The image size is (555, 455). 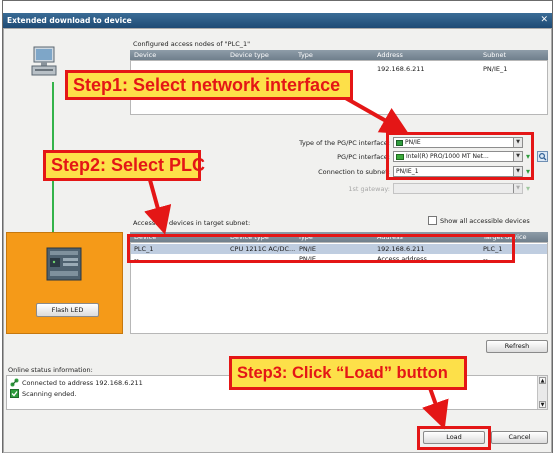 What do you see at coordinates (494, 55) in the screenshot?
I see `col-subnet: Subnet` at bounding box center [494, 55].